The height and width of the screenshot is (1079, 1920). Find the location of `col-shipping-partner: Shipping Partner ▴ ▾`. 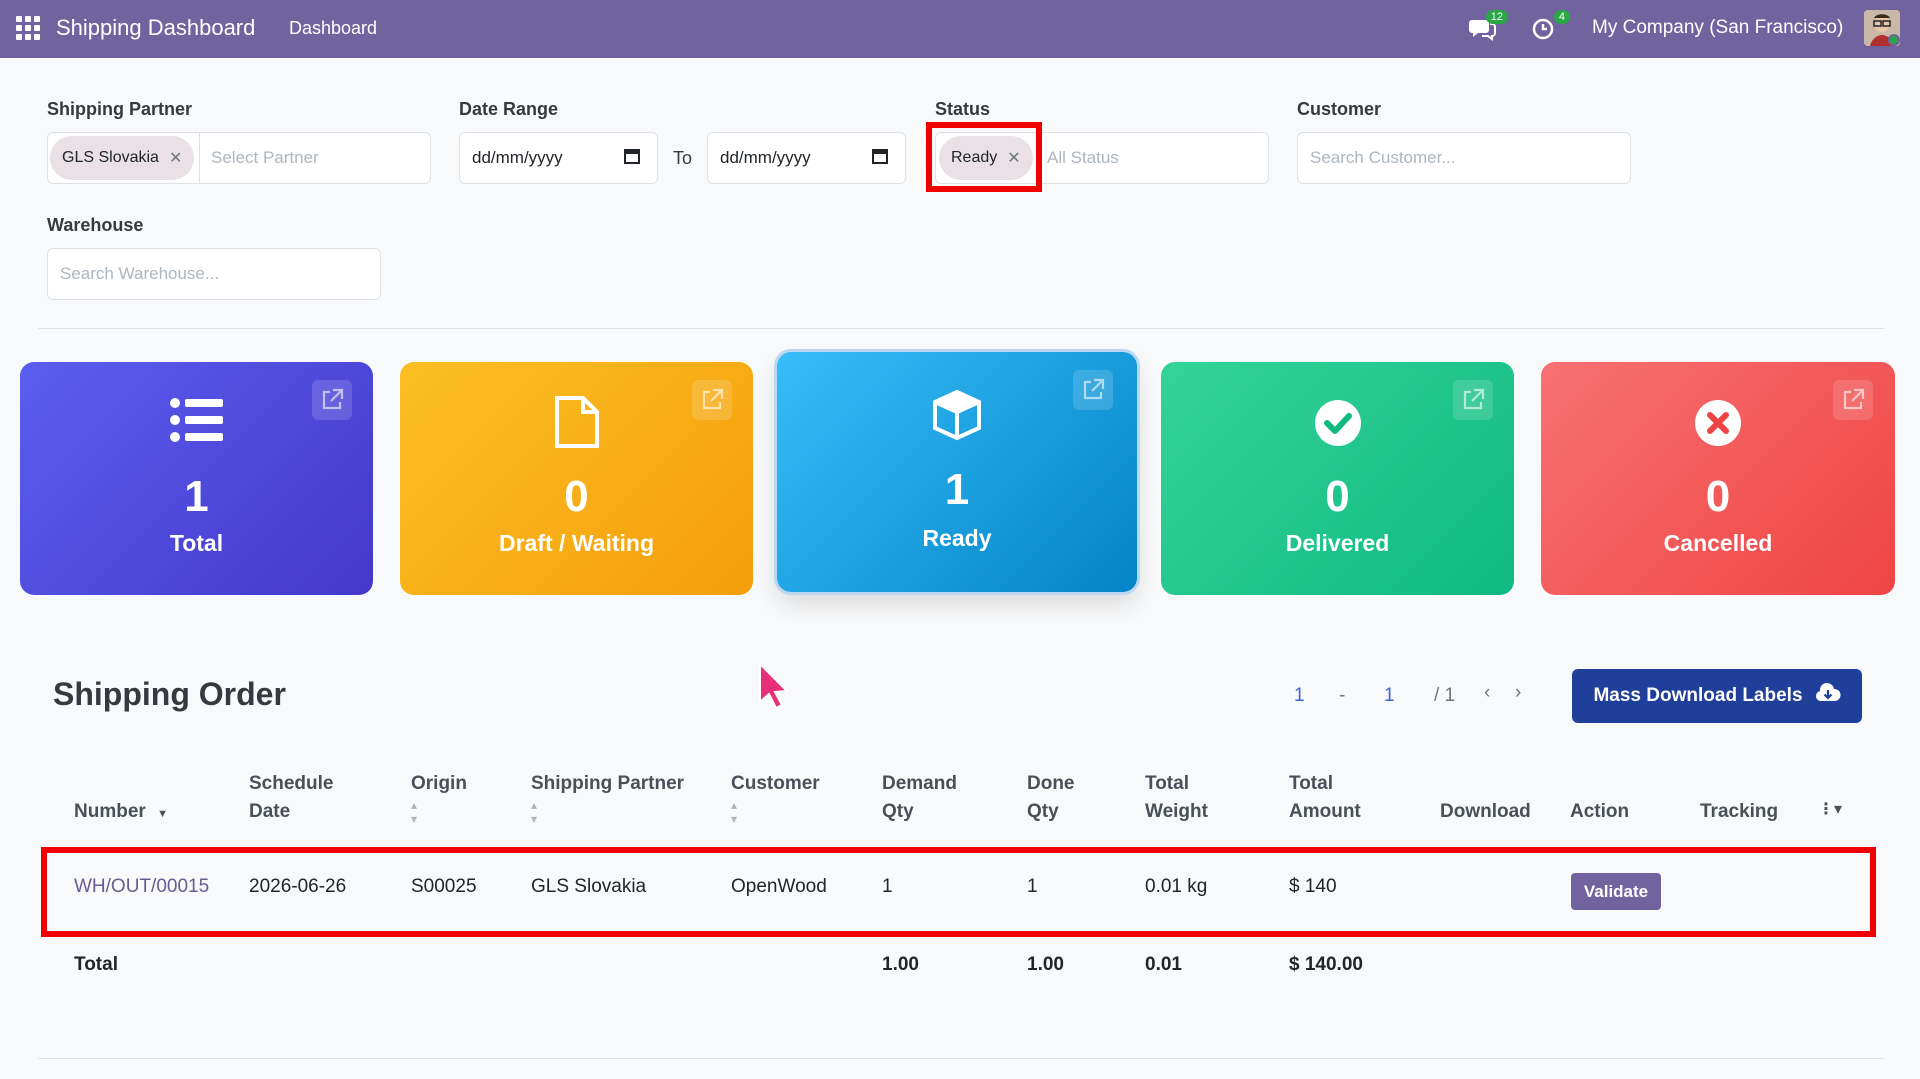

col-shipping-partner: Shipping Partner ▴ ▾ is located at coordinates (607, 798).